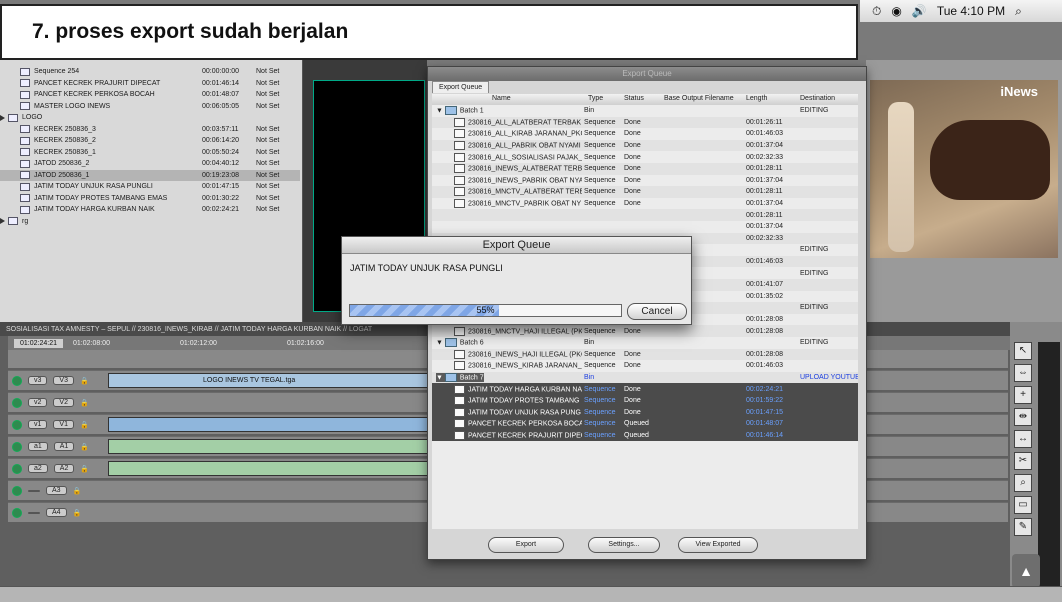  I want to click on dest-track-button: V2, so click(63, 402).